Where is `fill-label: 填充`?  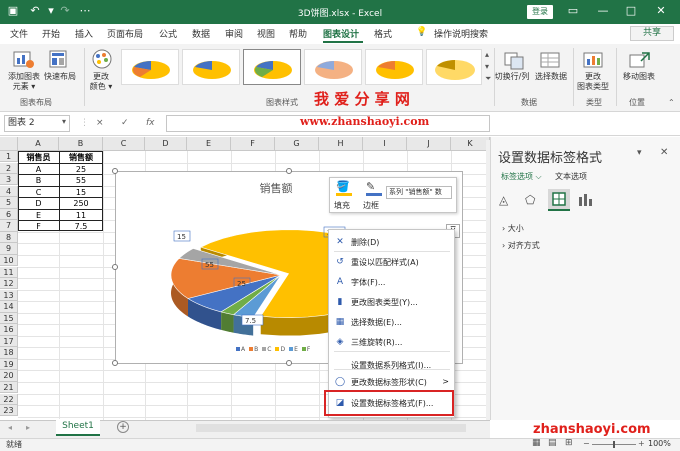
fill-label: 填充 is located at coordinates (342, 205).